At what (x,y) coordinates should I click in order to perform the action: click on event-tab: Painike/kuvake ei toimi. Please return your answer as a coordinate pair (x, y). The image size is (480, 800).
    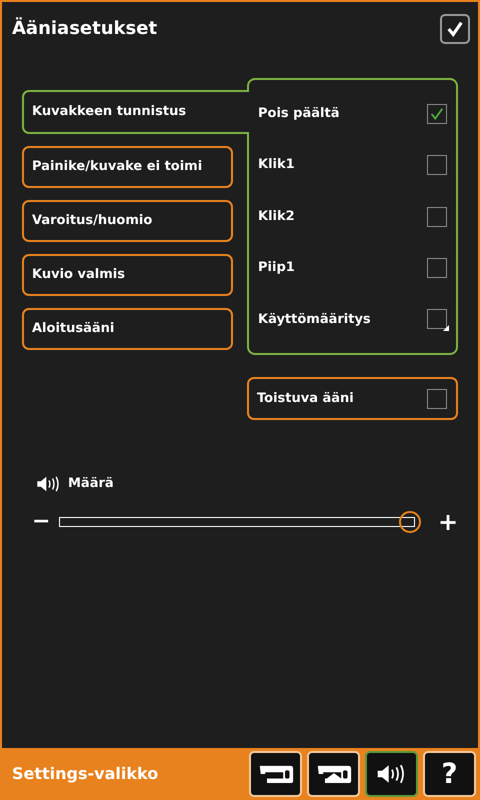
    Looking at the image, I should click on (127, 167).